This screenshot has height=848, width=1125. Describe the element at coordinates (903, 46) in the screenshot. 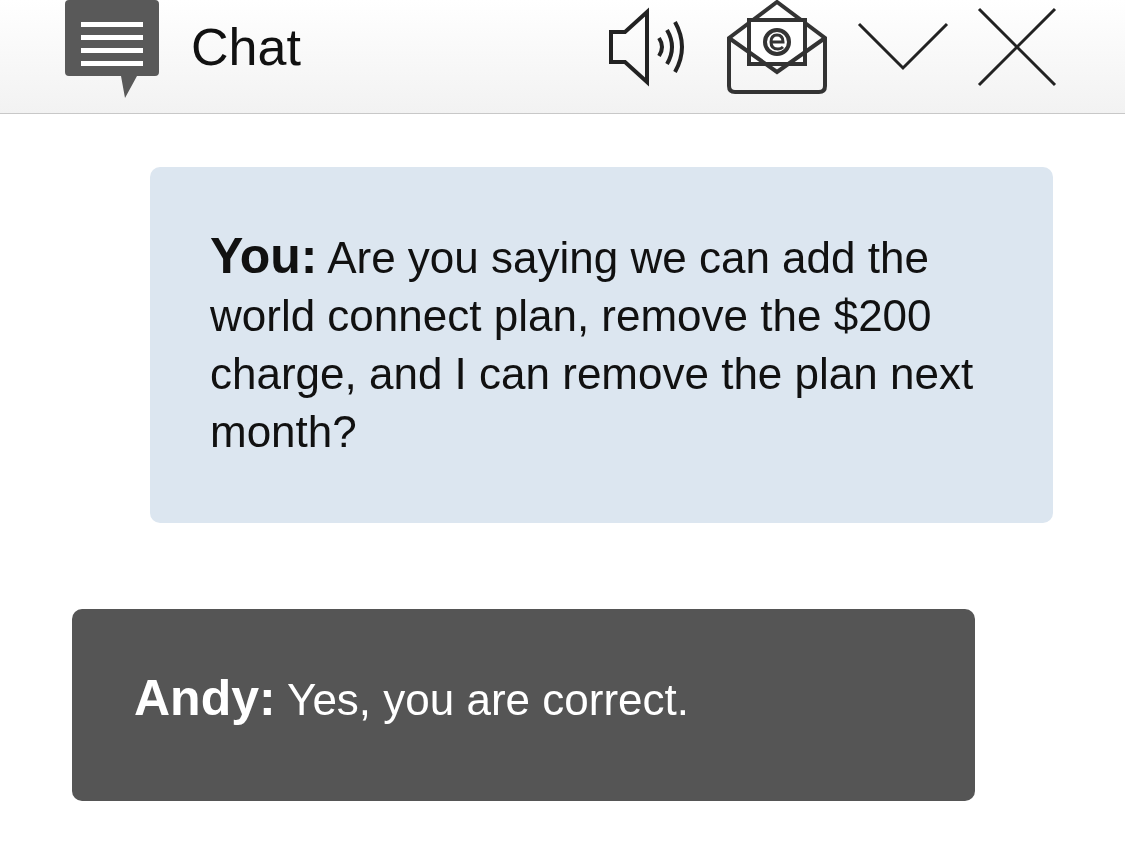

I see `chevron-down-icon` at that location.